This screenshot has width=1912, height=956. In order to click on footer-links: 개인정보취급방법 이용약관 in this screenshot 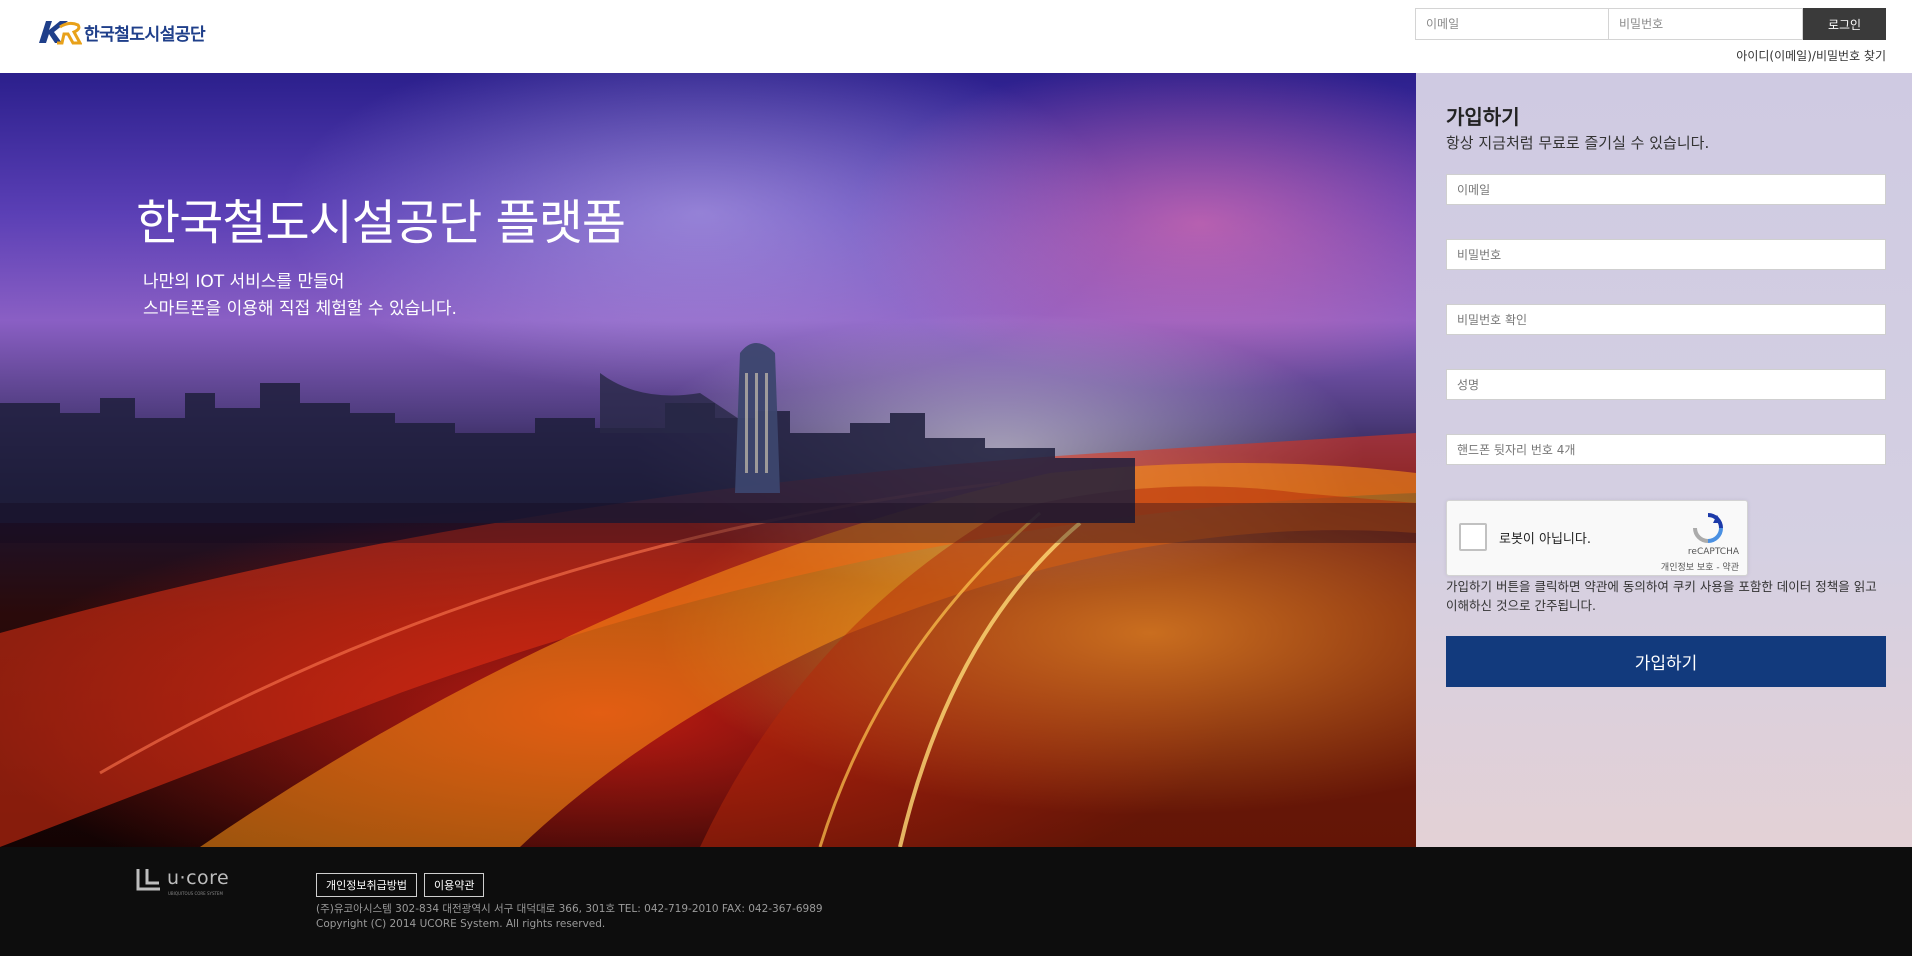, I will do `click(400, 885)`.